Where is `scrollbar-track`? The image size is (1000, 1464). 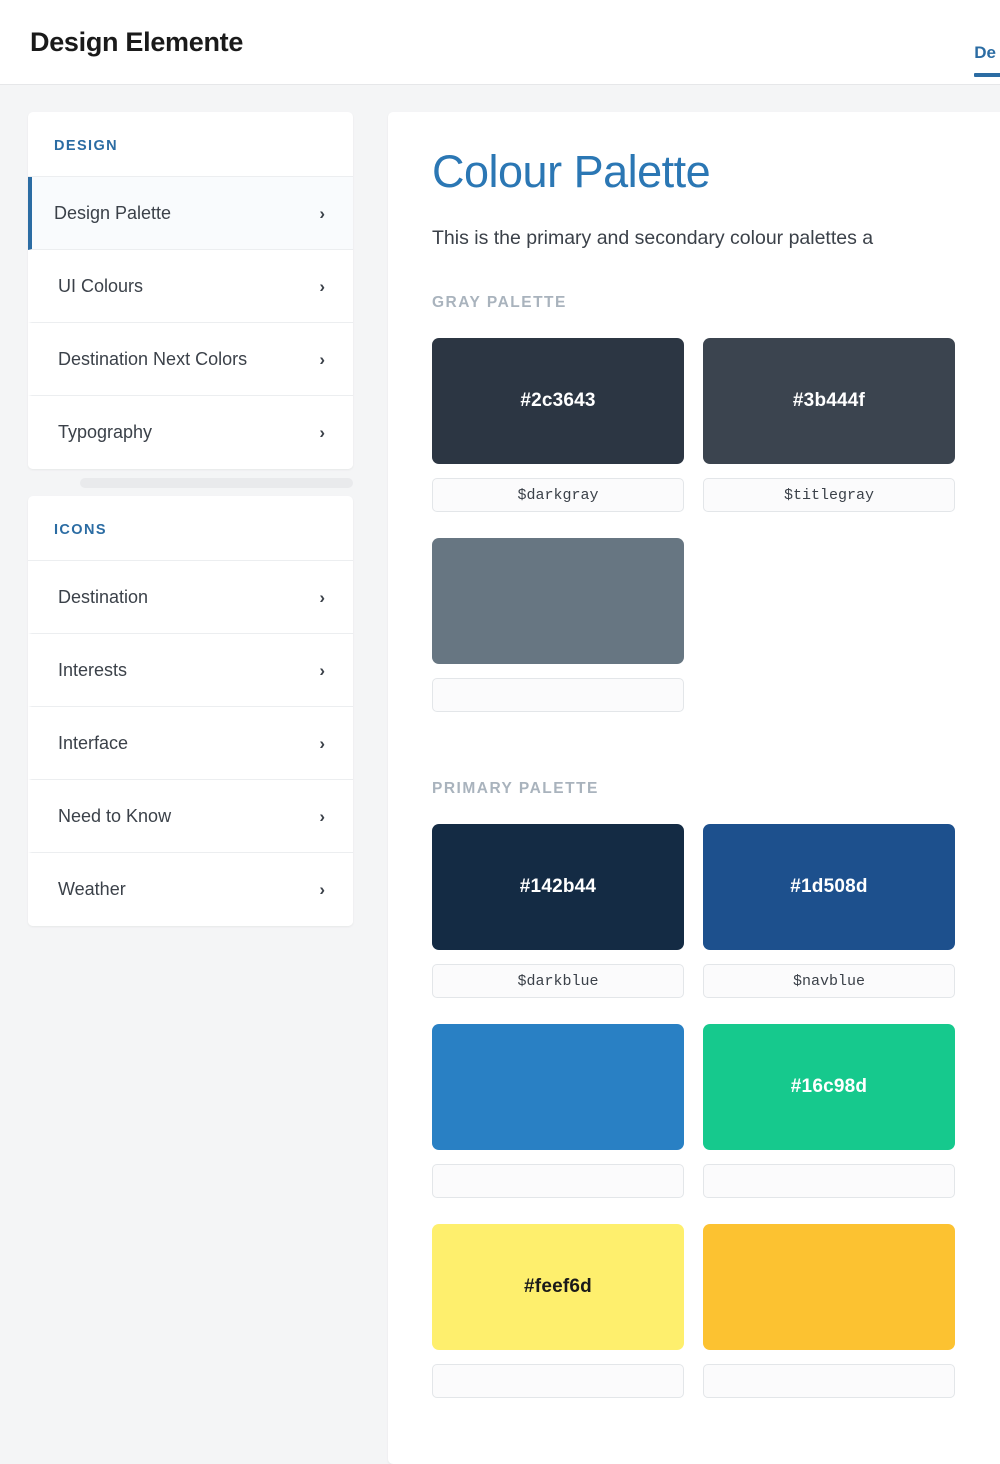
scrollbar-track is located at coordinates (190, 483).